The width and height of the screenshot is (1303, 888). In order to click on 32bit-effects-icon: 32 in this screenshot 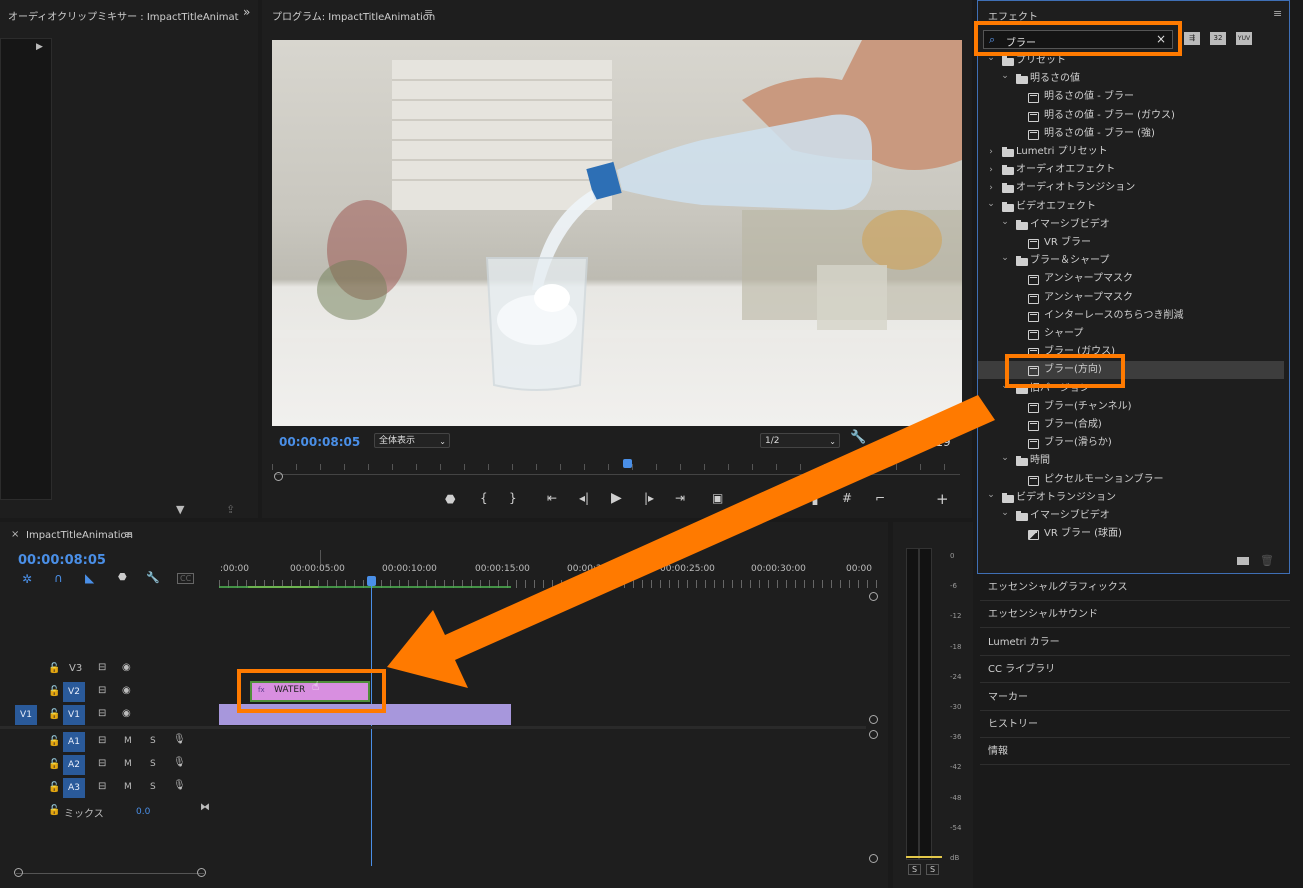, I will do `click(1218, 38)`.